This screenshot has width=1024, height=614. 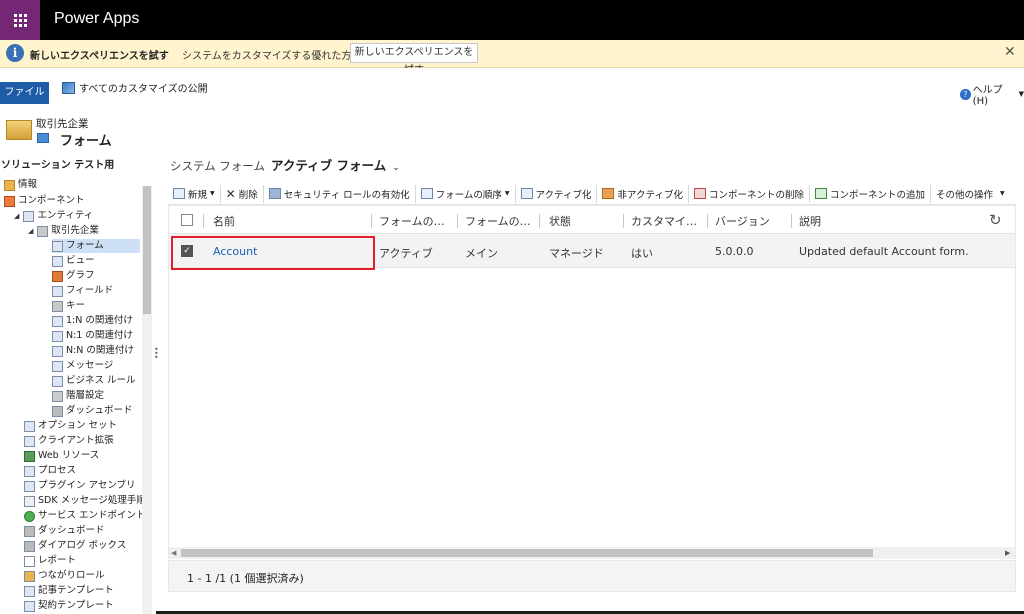 What do you see at coordinates (749, 193) in the screenshot?
I see `remove-component-button: コンポーネントの削除` at bounding box center [749, 193].